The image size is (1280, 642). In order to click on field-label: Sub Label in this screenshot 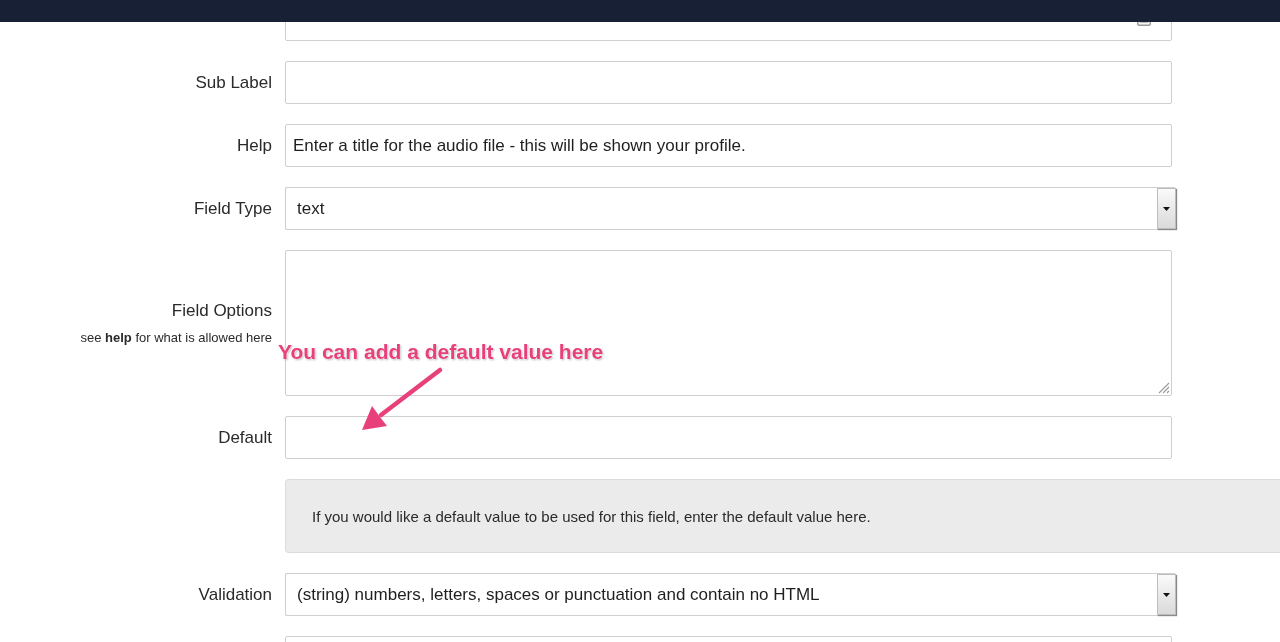, I will do `click(233, 82)`.